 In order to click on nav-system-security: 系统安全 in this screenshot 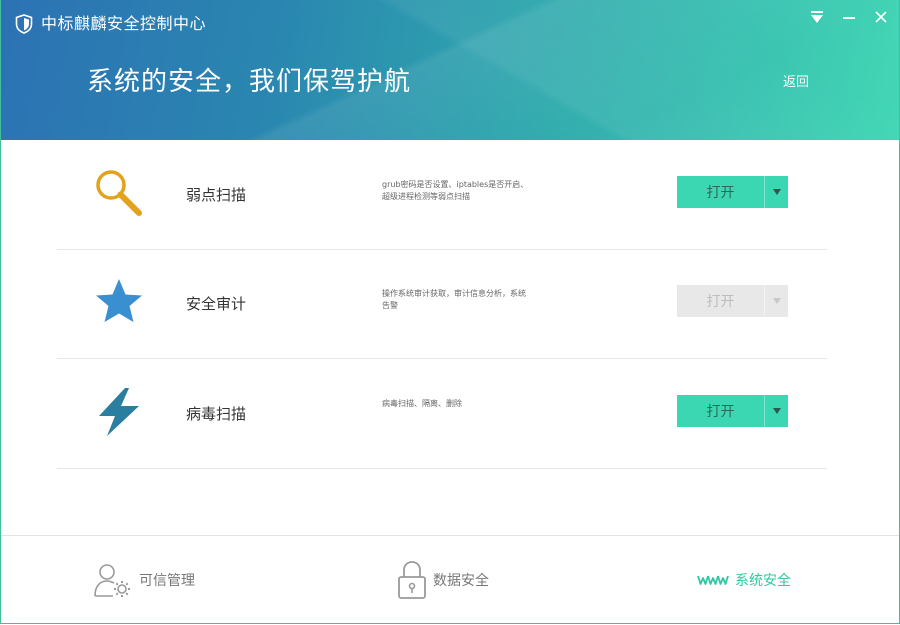, I will do `click(744, 580)`.